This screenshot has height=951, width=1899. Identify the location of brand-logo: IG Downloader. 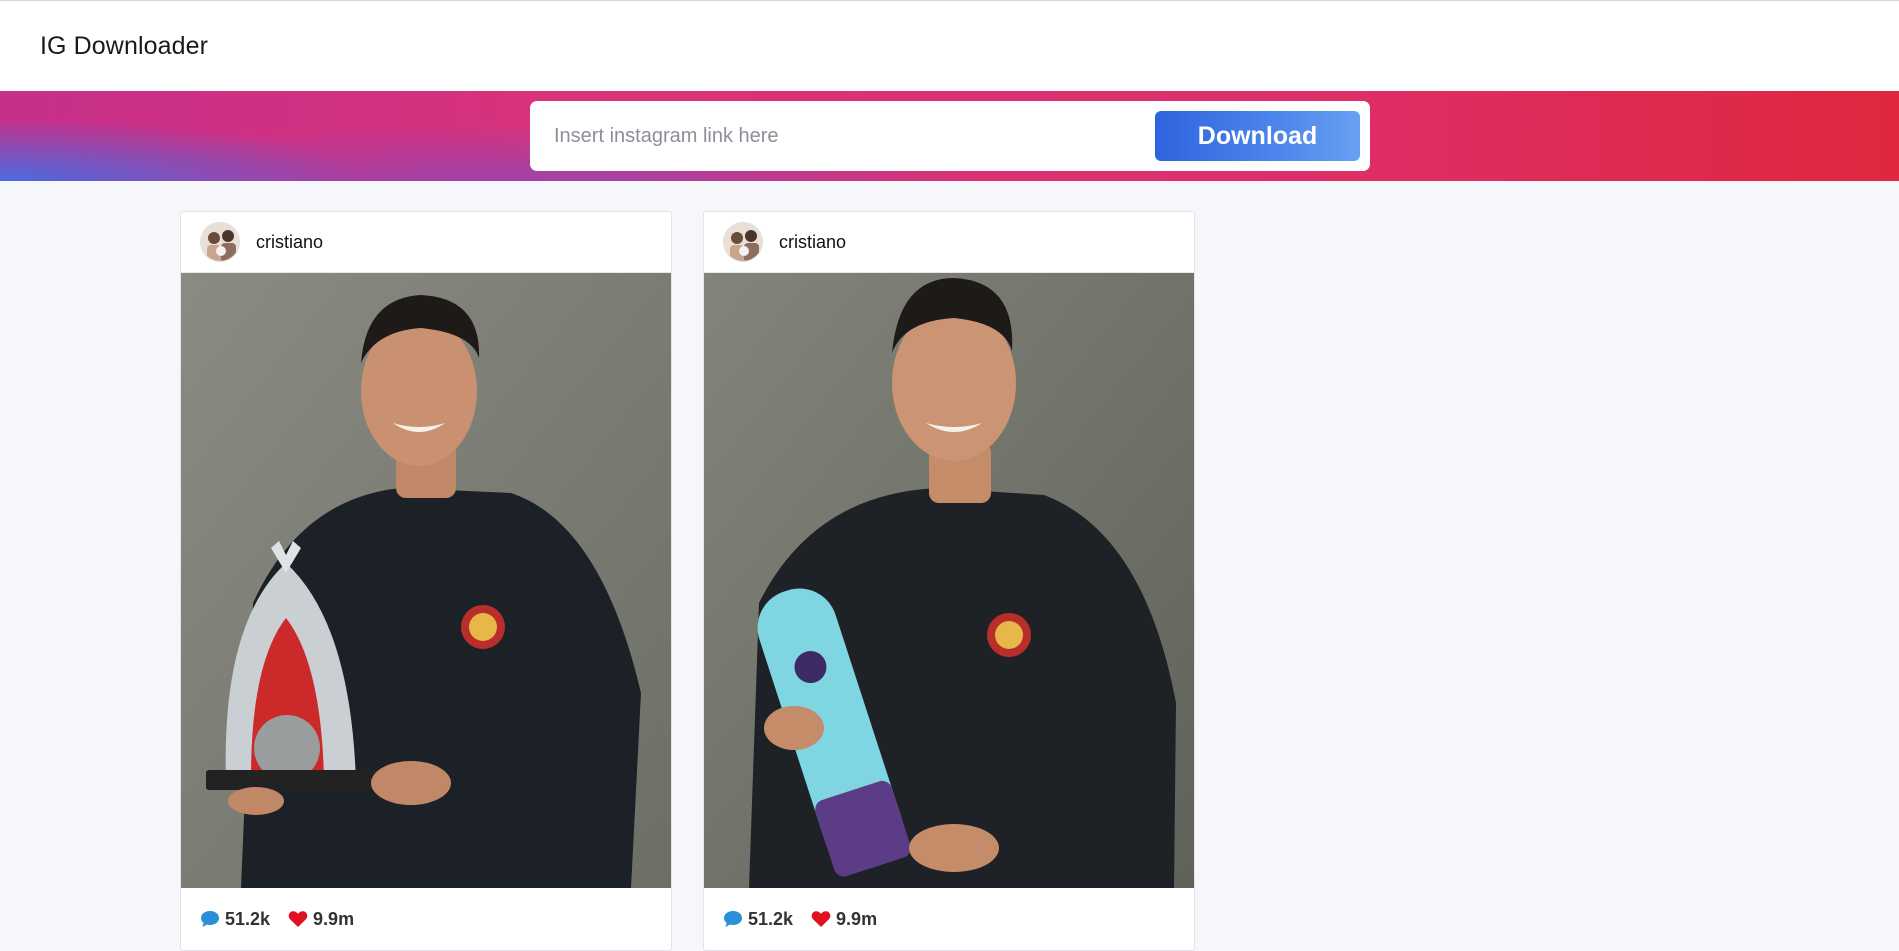
(124, 46).